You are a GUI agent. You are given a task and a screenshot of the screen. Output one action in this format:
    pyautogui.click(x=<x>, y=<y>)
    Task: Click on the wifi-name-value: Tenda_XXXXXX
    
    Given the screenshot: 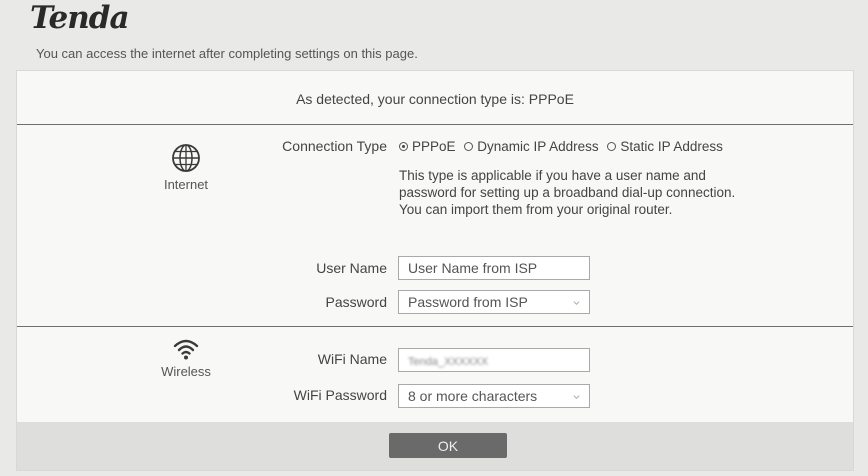 What is the action you would take?
    pyautogui.click(x=448, y=362)
    